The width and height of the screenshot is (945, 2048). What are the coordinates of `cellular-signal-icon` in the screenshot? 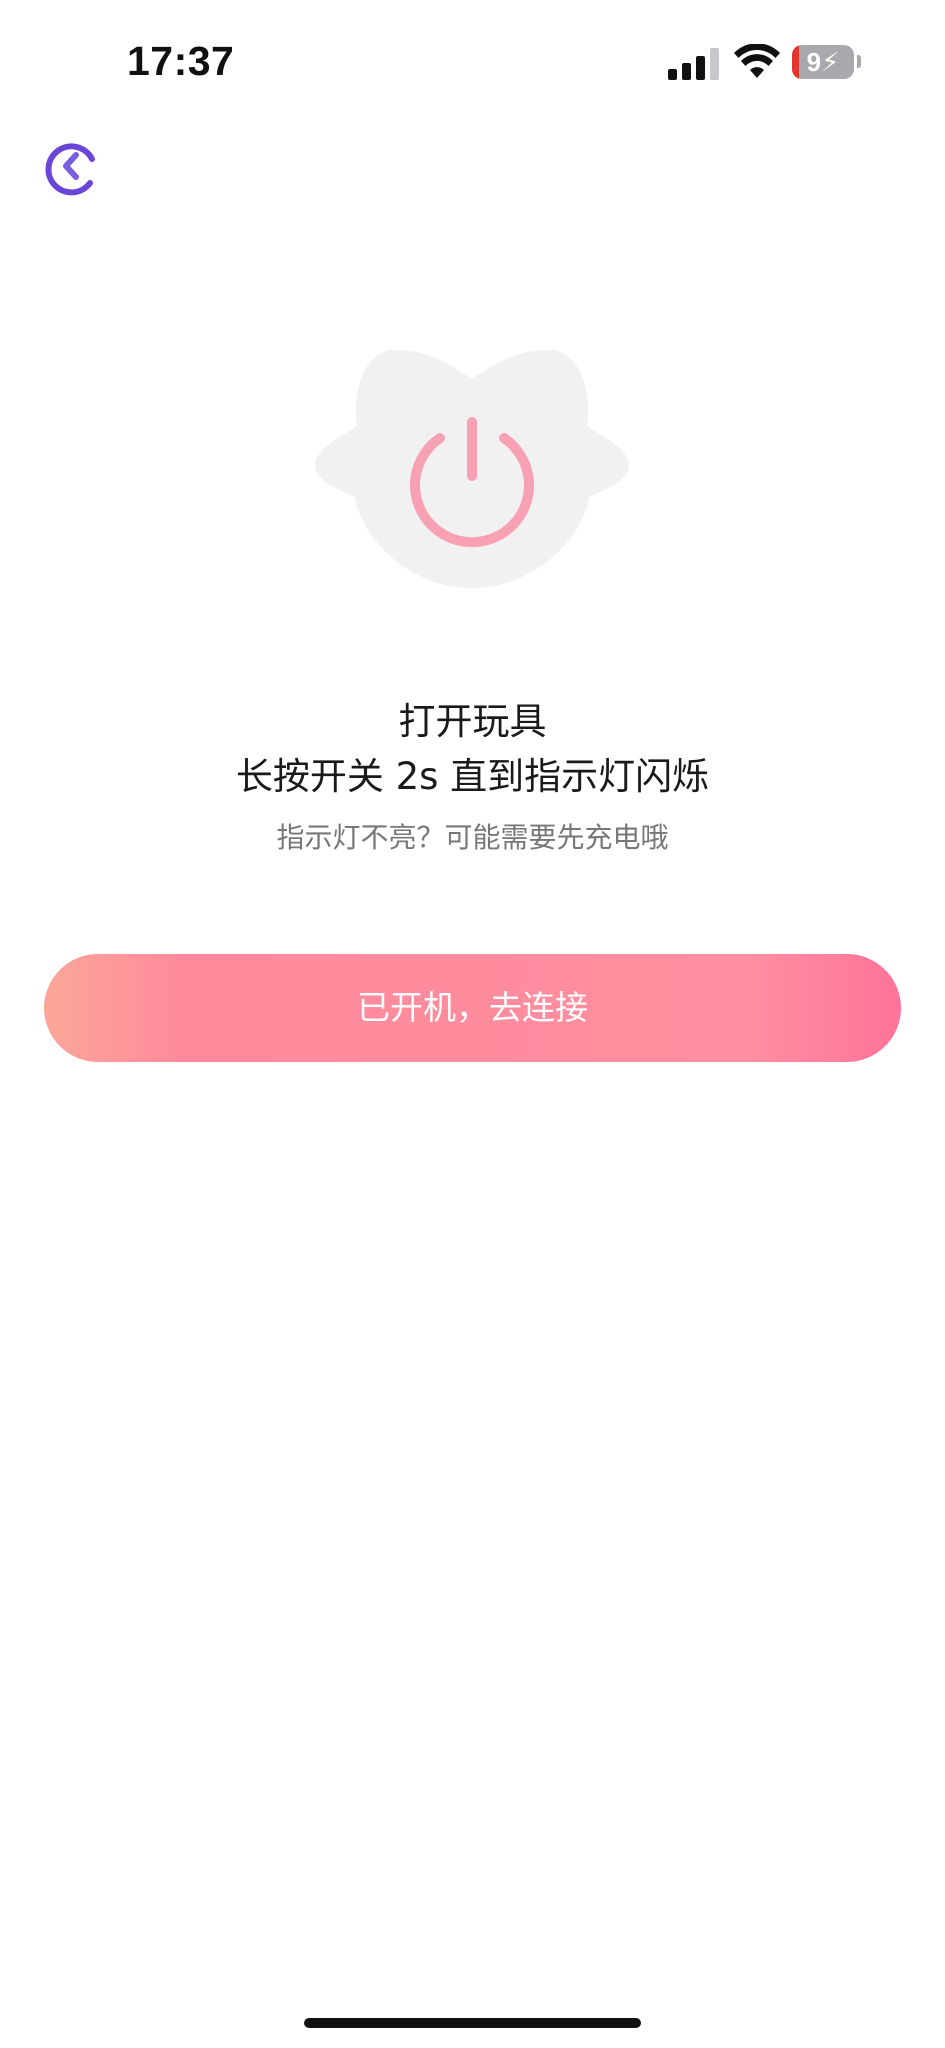 It's located at (694, 64).